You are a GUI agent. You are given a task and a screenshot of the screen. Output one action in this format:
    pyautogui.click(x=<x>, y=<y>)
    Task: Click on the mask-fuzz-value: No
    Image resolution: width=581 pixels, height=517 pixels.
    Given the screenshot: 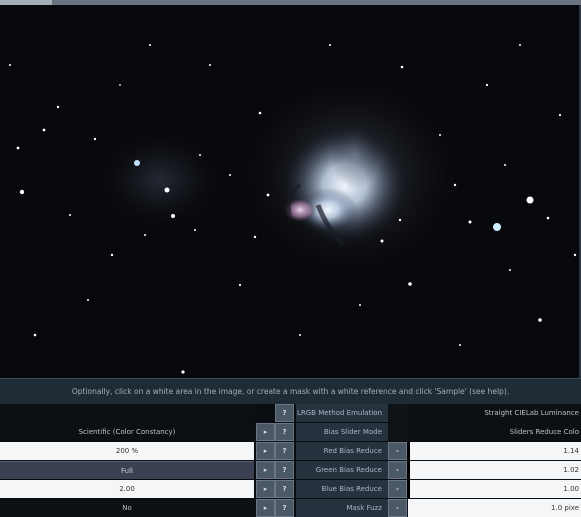 What is the action you would take?
    pyautogui.click(x=127, y=508)
    